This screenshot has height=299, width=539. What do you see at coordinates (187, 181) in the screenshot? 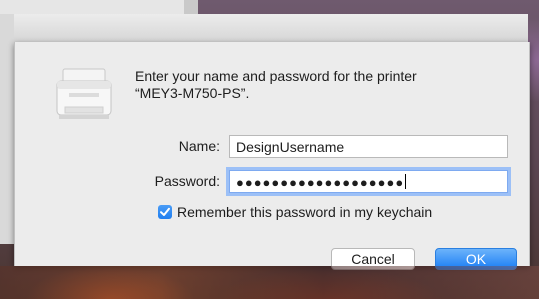
I see `password-label: Password:` at bounding box center [187, 181].